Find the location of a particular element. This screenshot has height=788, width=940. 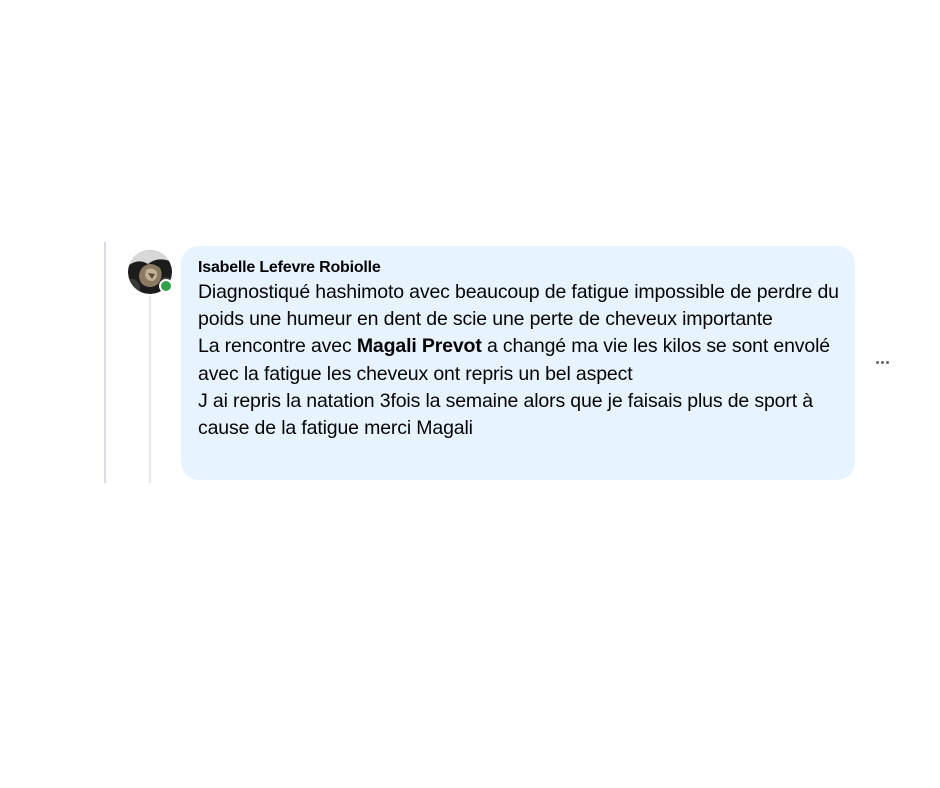

mention-link: Magali Prevot is located at coordinates (419, 346).